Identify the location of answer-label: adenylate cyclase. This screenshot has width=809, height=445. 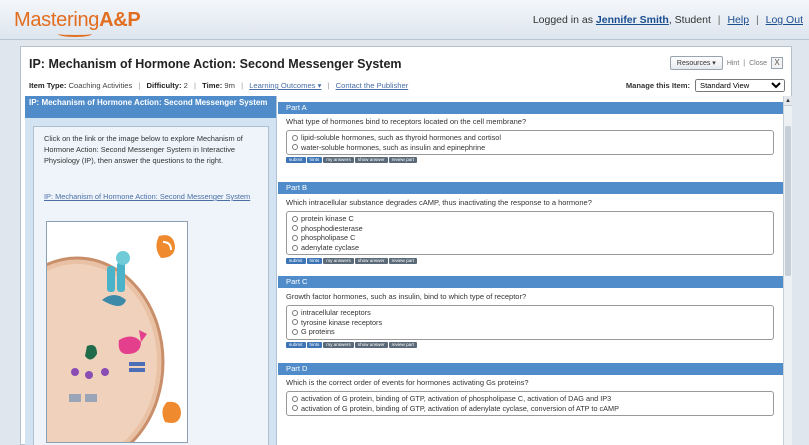
(330, 247).